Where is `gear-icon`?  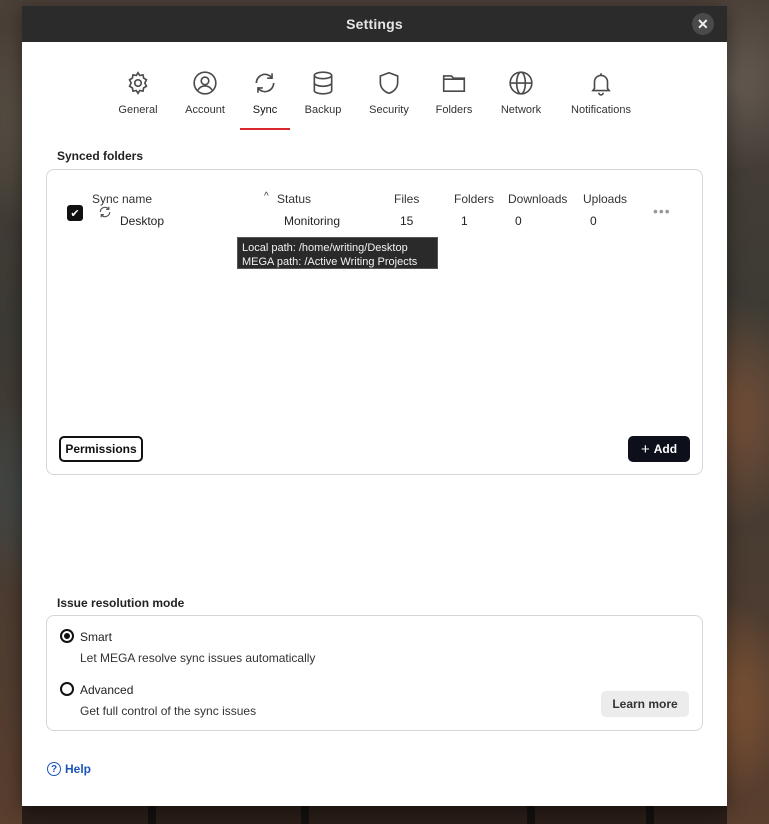 gear-icon is located at coordinates (138, 83).